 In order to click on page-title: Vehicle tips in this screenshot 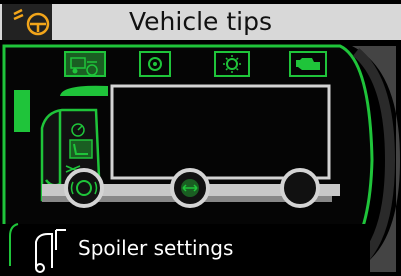, I will do `click(200, 21)`.